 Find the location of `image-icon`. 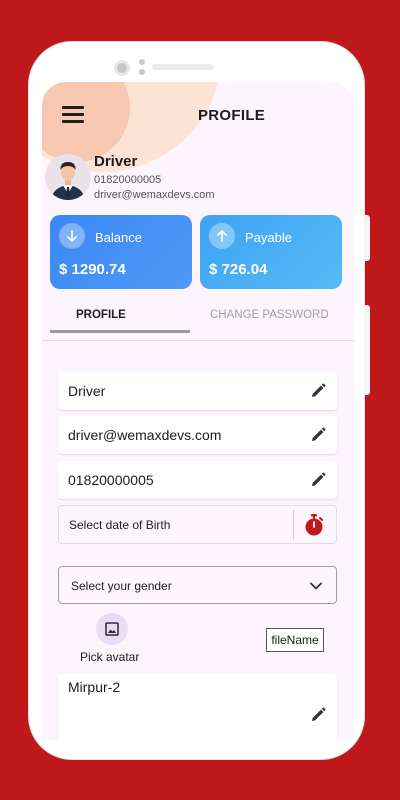

image-icon is located at coordinates (112, 629).